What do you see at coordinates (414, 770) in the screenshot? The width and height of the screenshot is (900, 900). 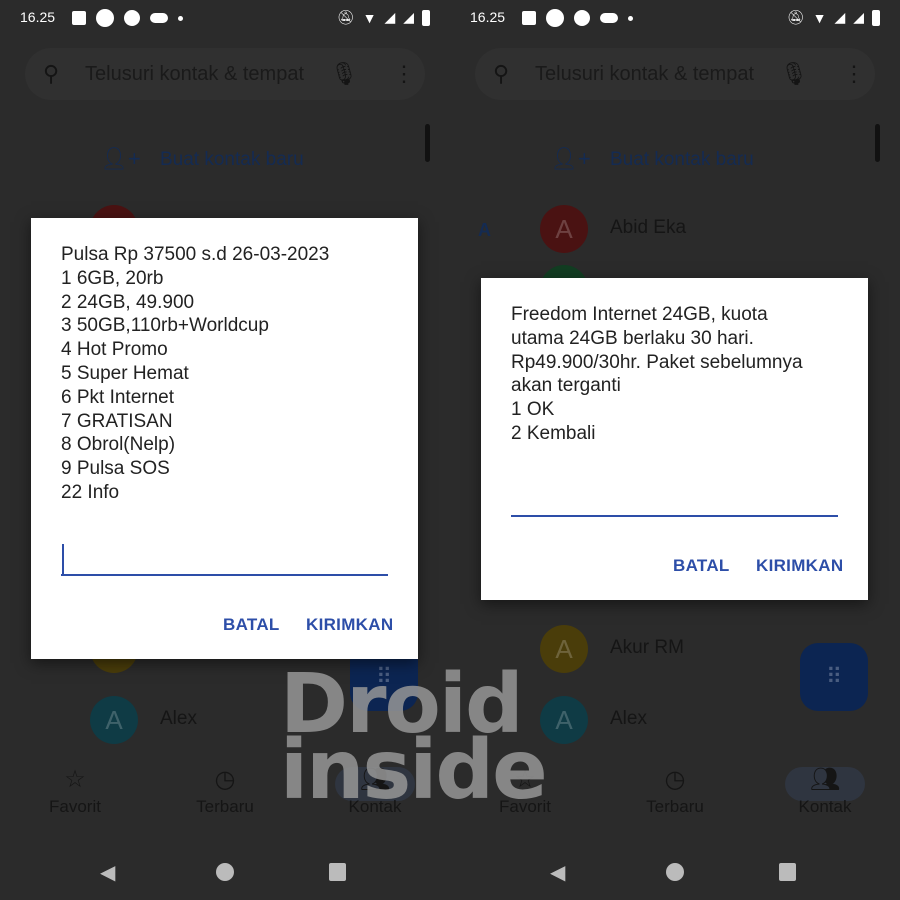 I see `watermark-line: inside` at bounding box center [414, 770].